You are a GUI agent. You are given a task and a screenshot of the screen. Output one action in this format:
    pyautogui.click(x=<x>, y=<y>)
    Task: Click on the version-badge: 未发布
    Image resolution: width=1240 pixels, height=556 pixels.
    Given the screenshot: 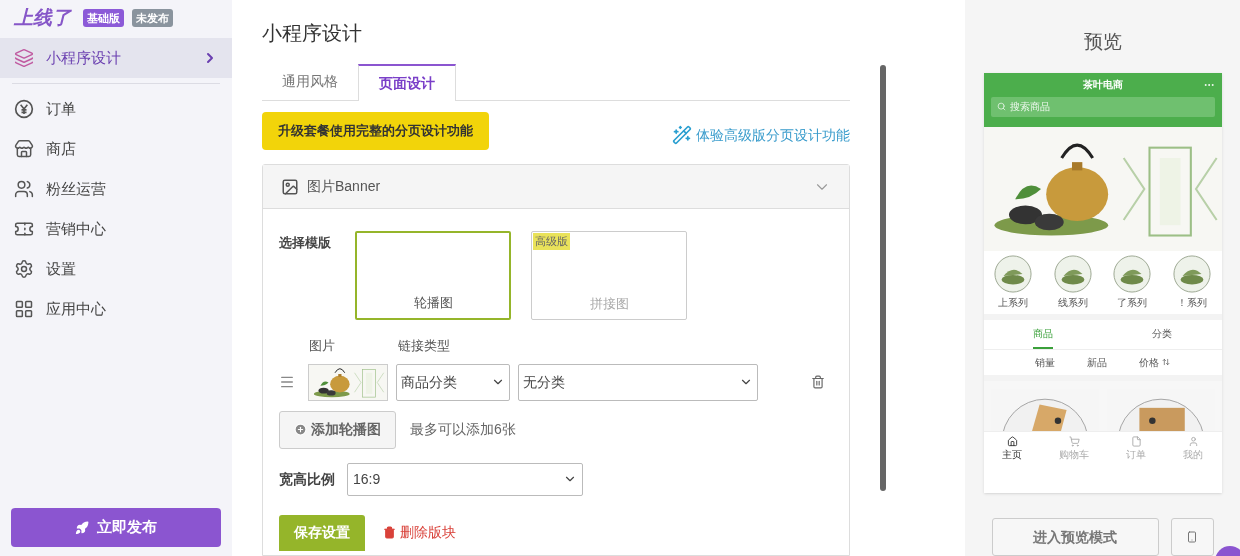 What is the action you would take?
    pyautogui.click(x=152, y=18)
    